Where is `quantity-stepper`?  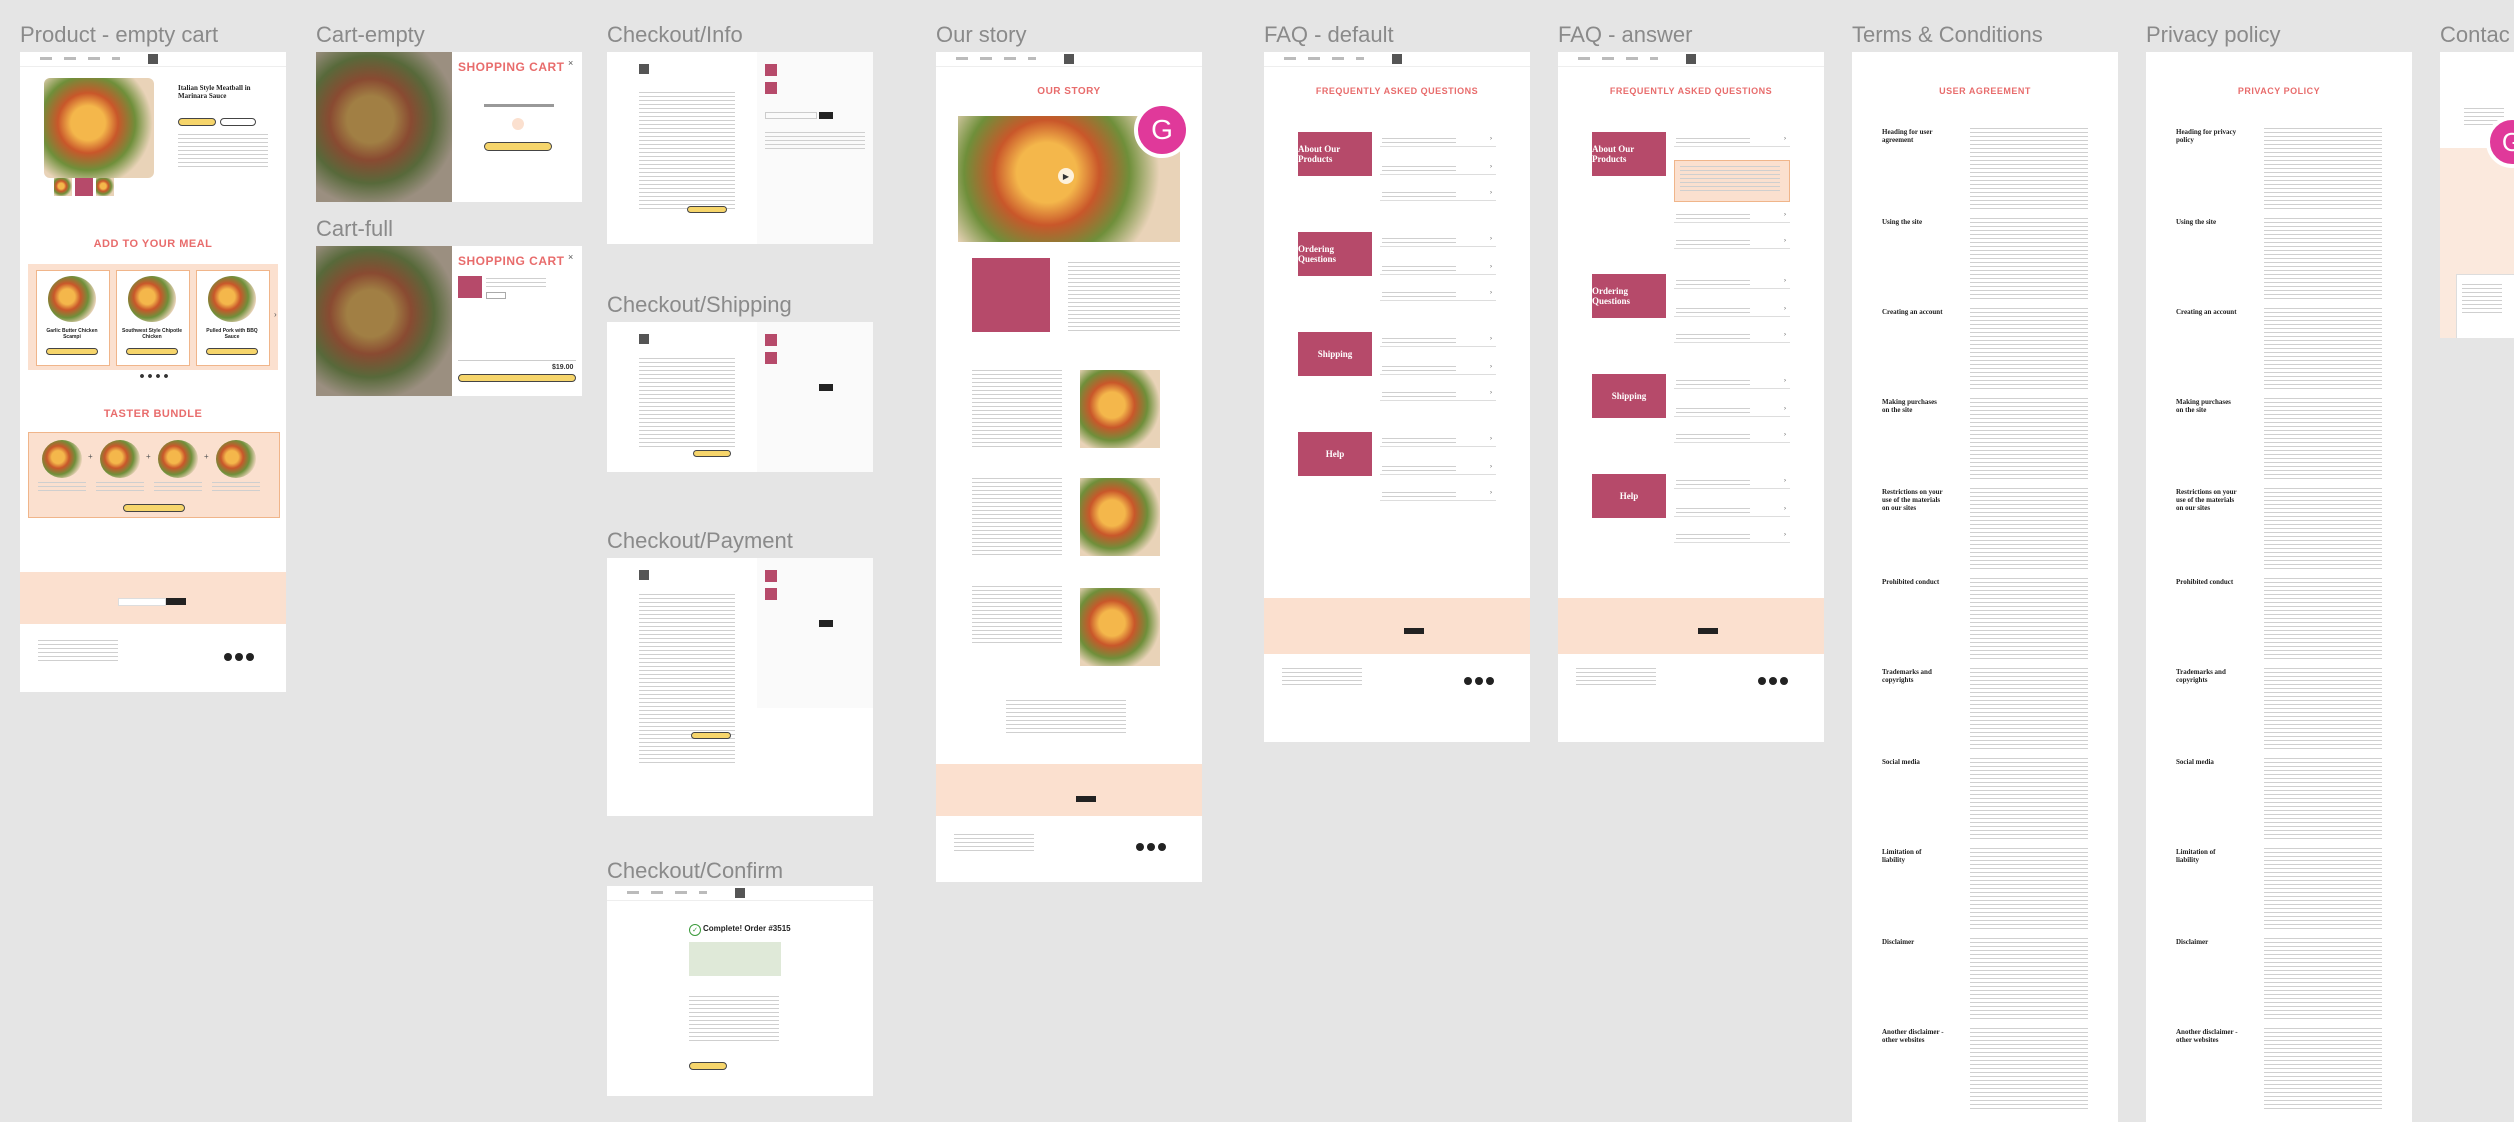
quantity-stepper is located at coordinates (496, 295).